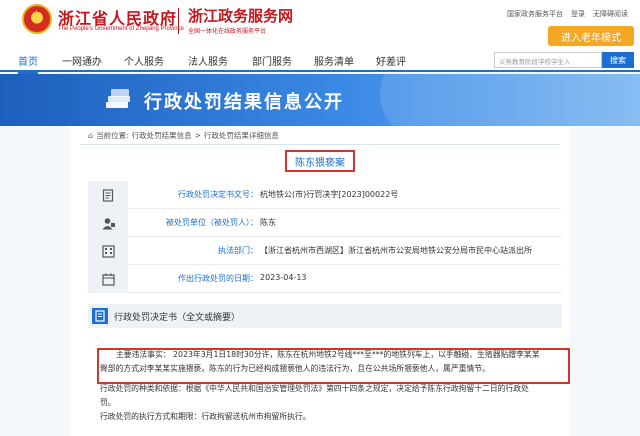  I want to click on info-value: 2023-04-13, so click(283, 277).